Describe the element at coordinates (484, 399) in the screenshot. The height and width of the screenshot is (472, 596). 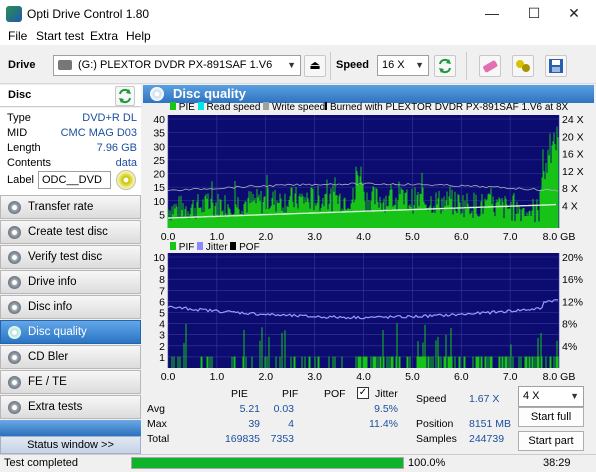
I see `speed-stat-value: 1.67 X` at that location.